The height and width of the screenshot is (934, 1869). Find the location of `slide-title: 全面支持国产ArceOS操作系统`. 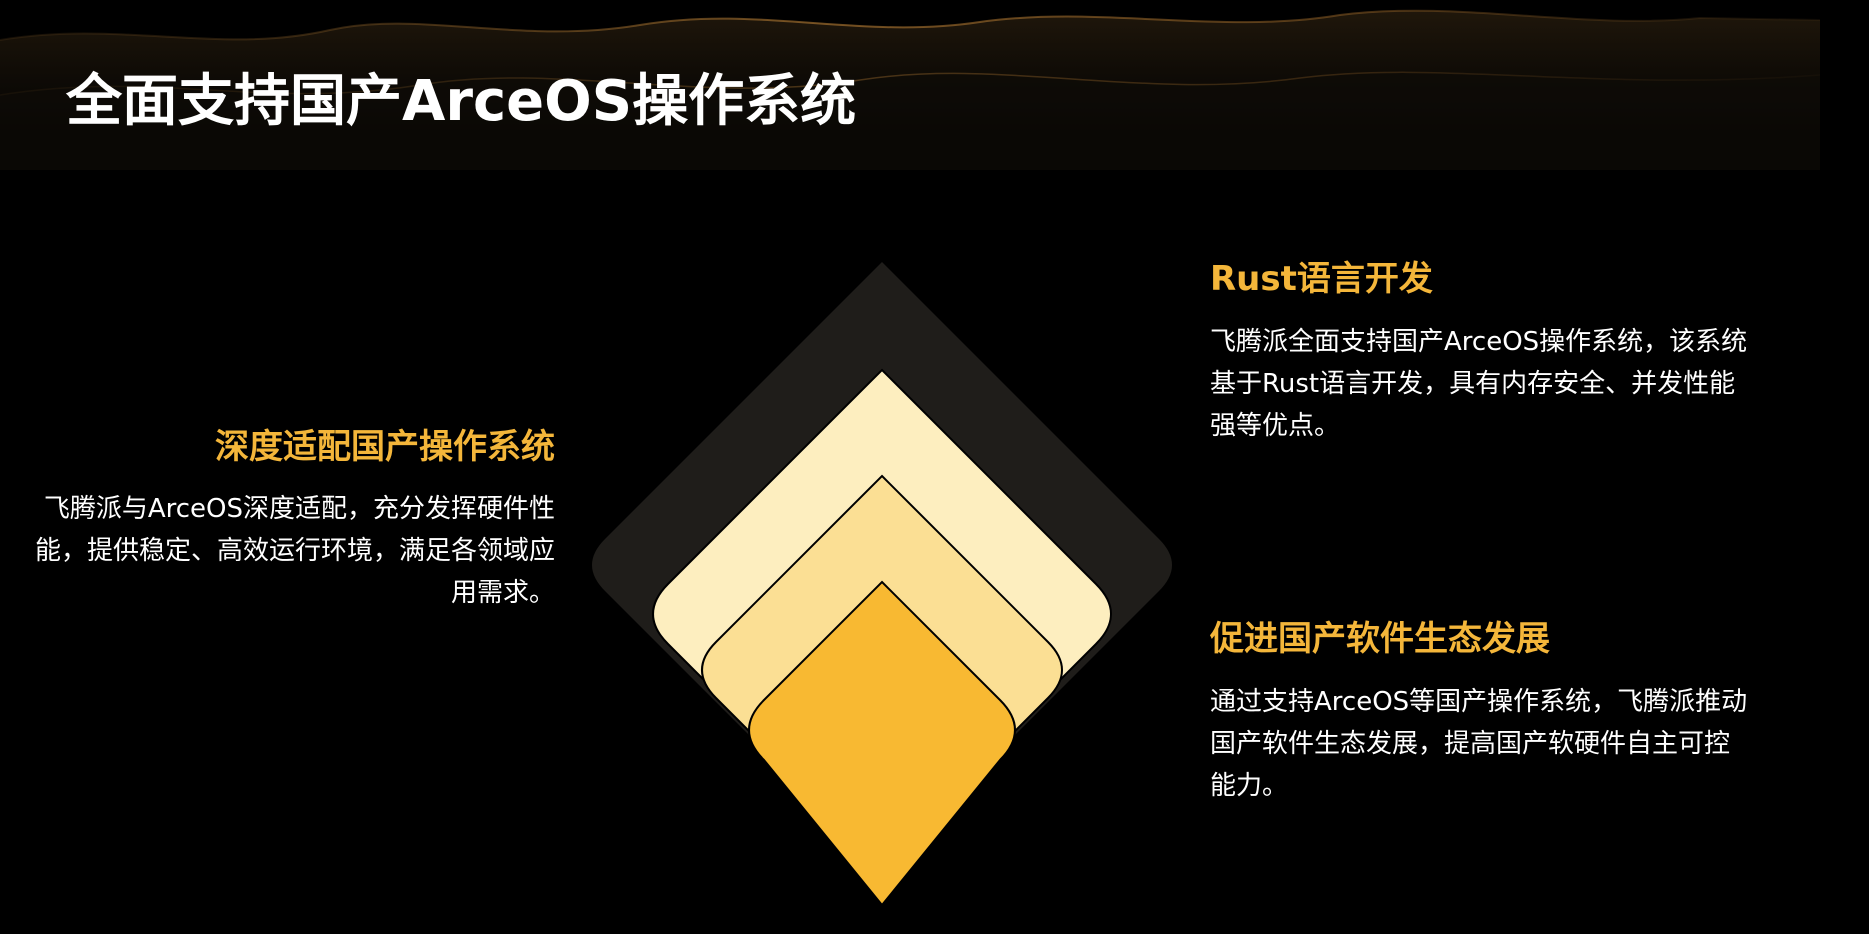

slide-title: 全面支持国产ArceOS操作系统 is located at coordinates (461, 101).